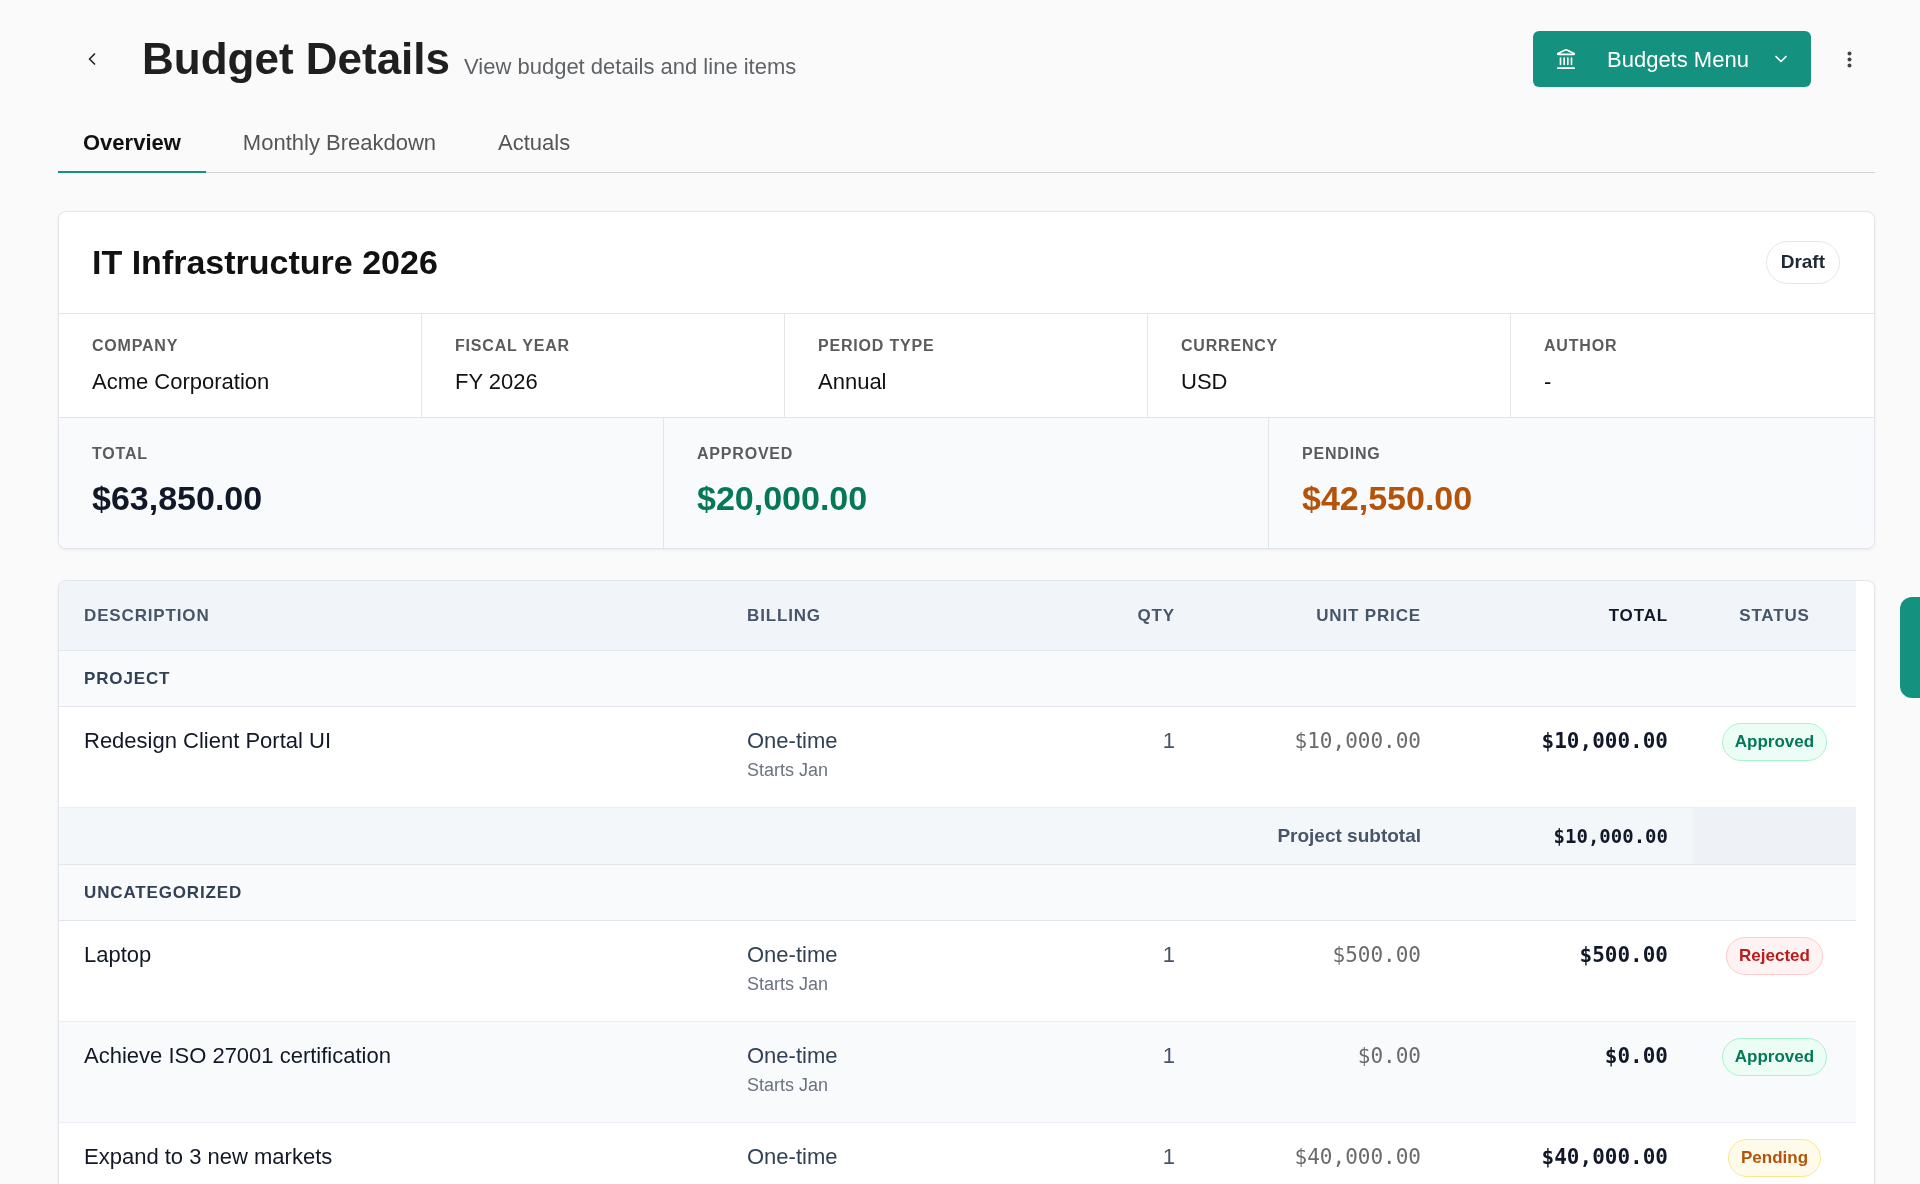 This screenshot has width=1920, height=1184. Describe the element at coordinates (135, 346) in the screenshot. I see `field-label: COMPANY` at that location.